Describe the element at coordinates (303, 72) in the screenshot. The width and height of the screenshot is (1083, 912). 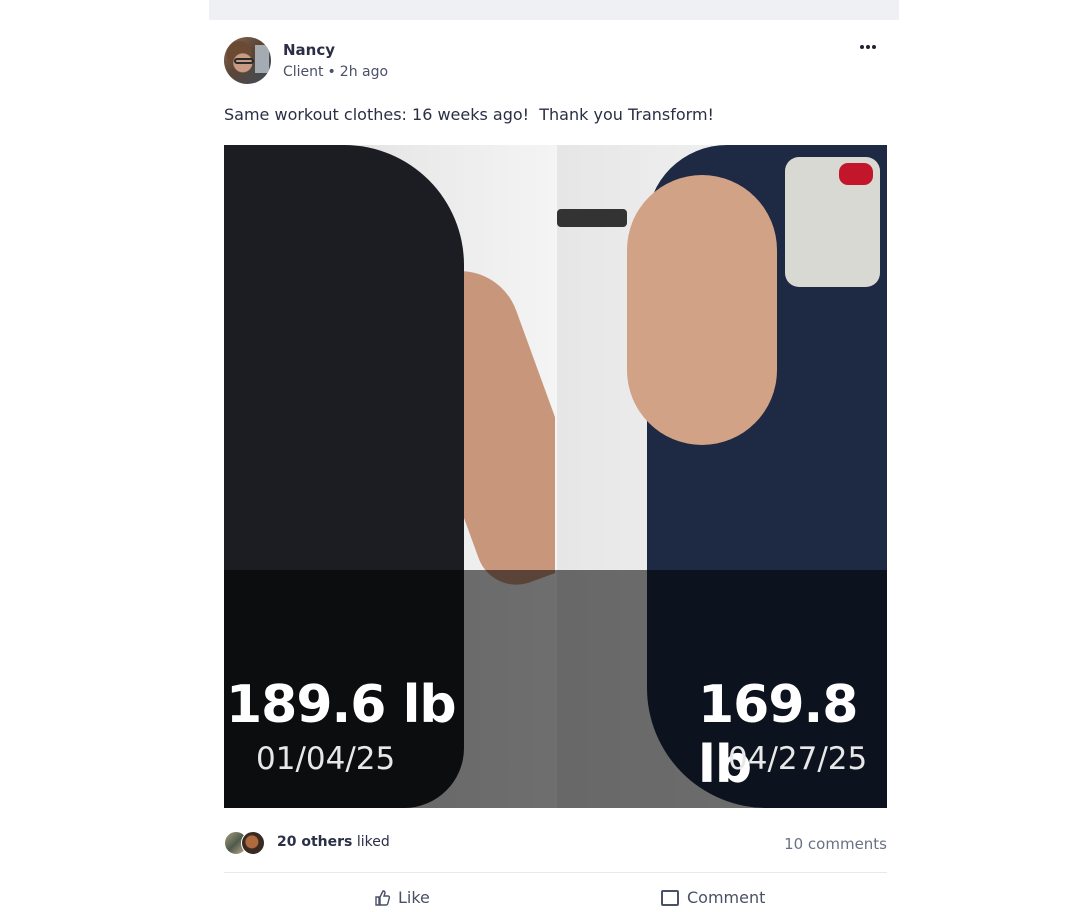
I see `author-role: Client` at that location.